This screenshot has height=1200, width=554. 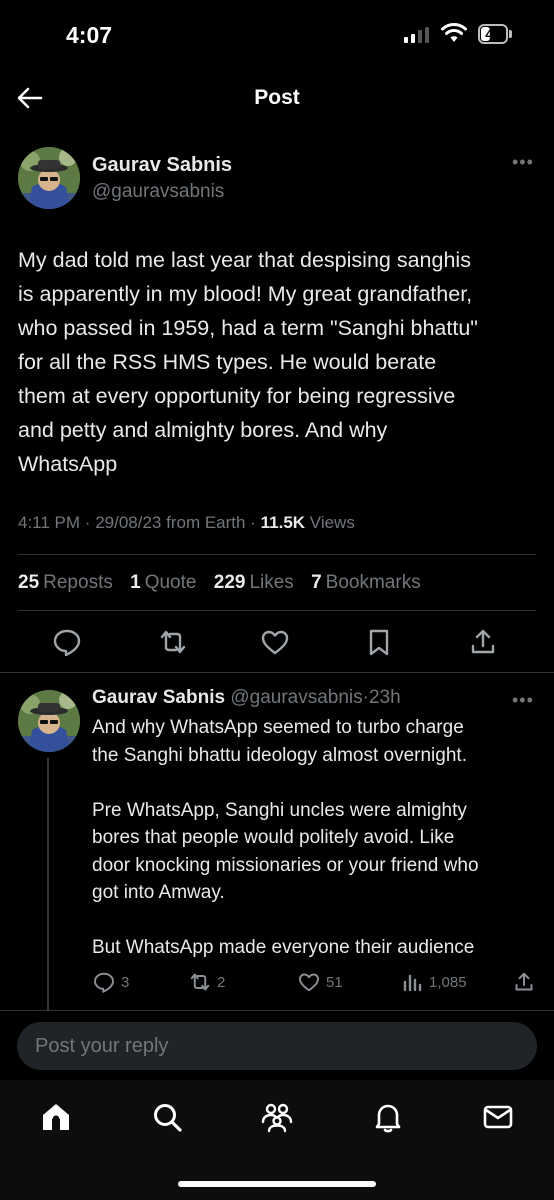 I want to click on reply-header: Gaurav Sabnis @gauravsabnis·23h, so click(x=246, y=698).